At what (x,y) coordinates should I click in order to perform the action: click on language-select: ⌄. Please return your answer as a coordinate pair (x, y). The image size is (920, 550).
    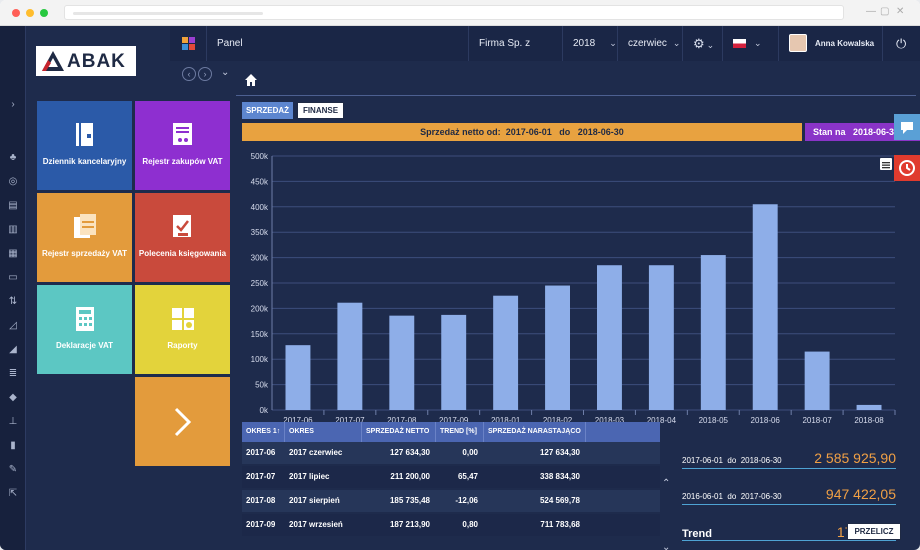
    Looking at the image, I should click on (745, 43).